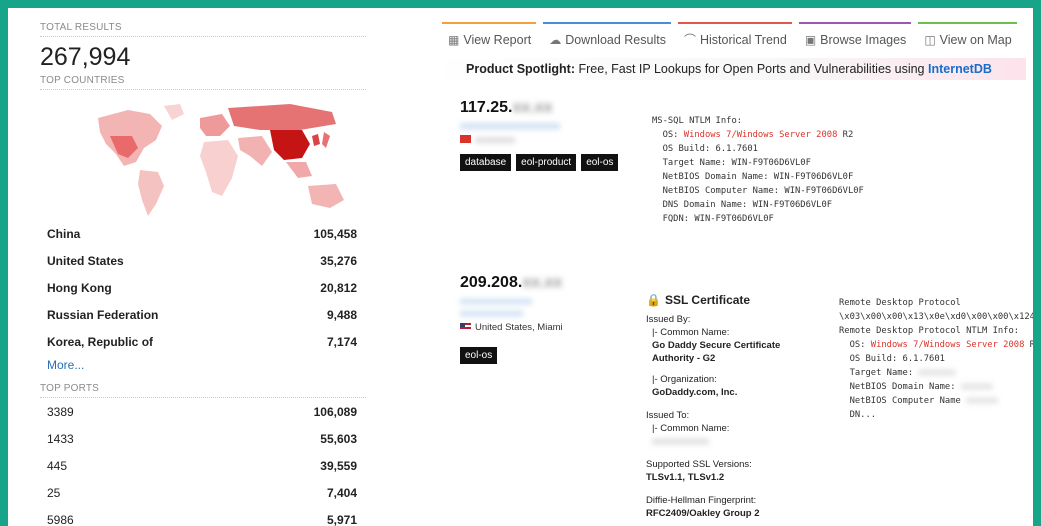  Describe the element at coordinates (203, 233) in the screenshot. I see `country-row: China 105,458` at that location.